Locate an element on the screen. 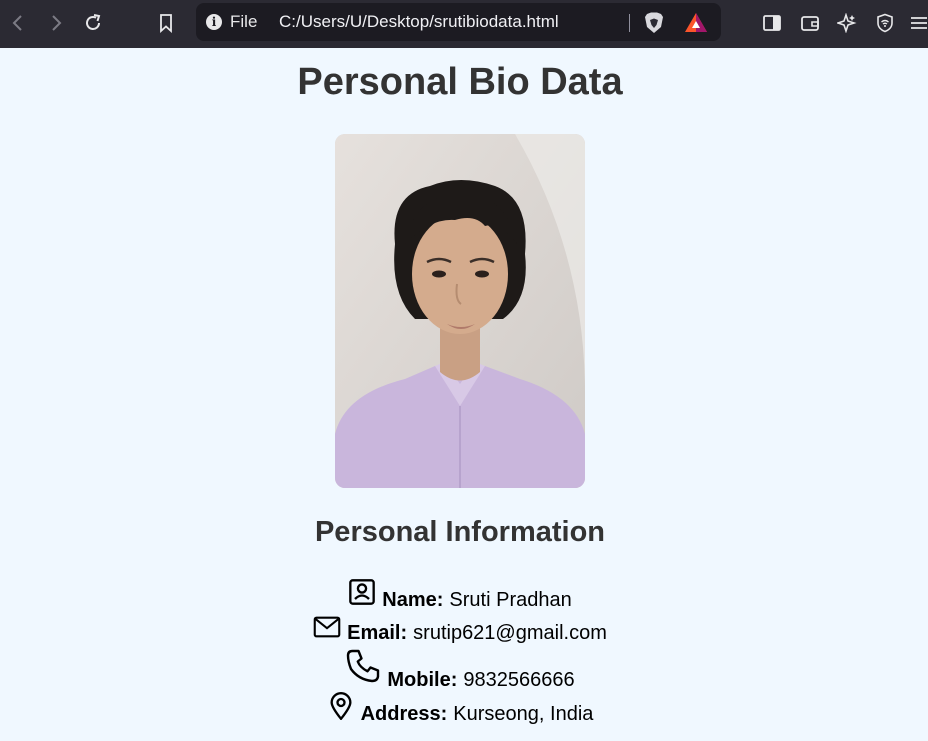 Image resolution: width=928 pixels, height=741 pixels. sparkle-icon is located at coordinates (847, 23).